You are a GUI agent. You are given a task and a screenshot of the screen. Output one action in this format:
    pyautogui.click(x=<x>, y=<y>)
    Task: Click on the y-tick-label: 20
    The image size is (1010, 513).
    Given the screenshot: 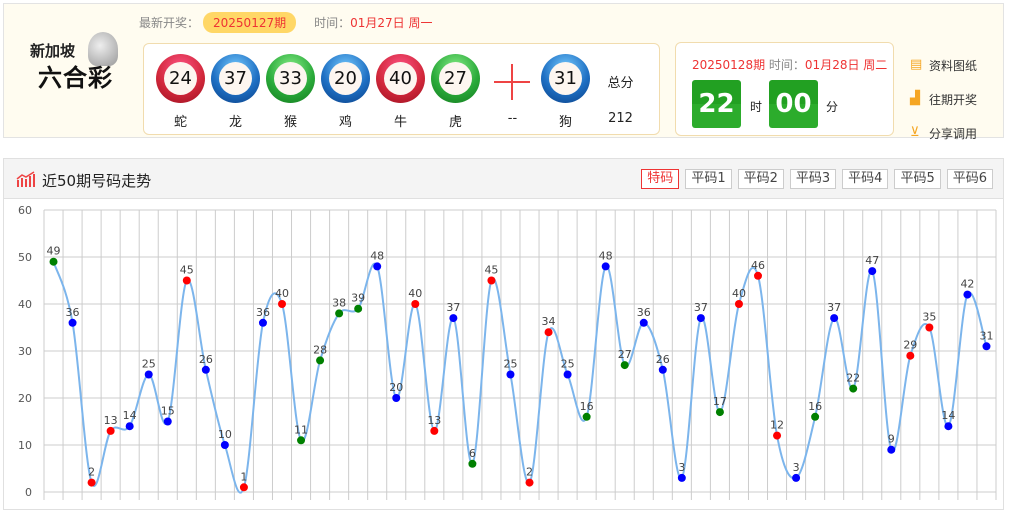 What is the action you would take?
    pyautogui.click(x=25, y=398)
    